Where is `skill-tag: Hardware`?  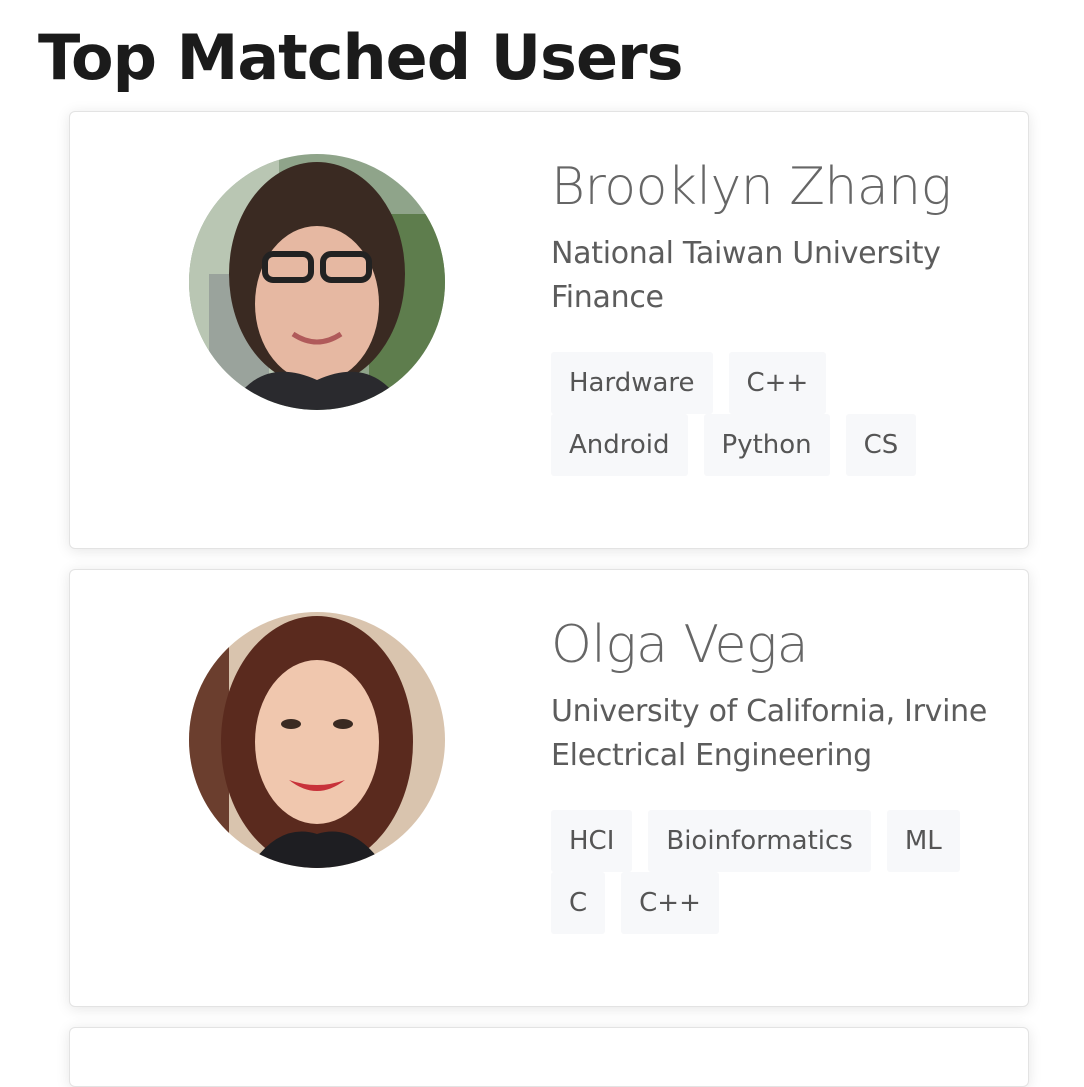
skill-tag: Hardware is located at coordinates (632, 383).